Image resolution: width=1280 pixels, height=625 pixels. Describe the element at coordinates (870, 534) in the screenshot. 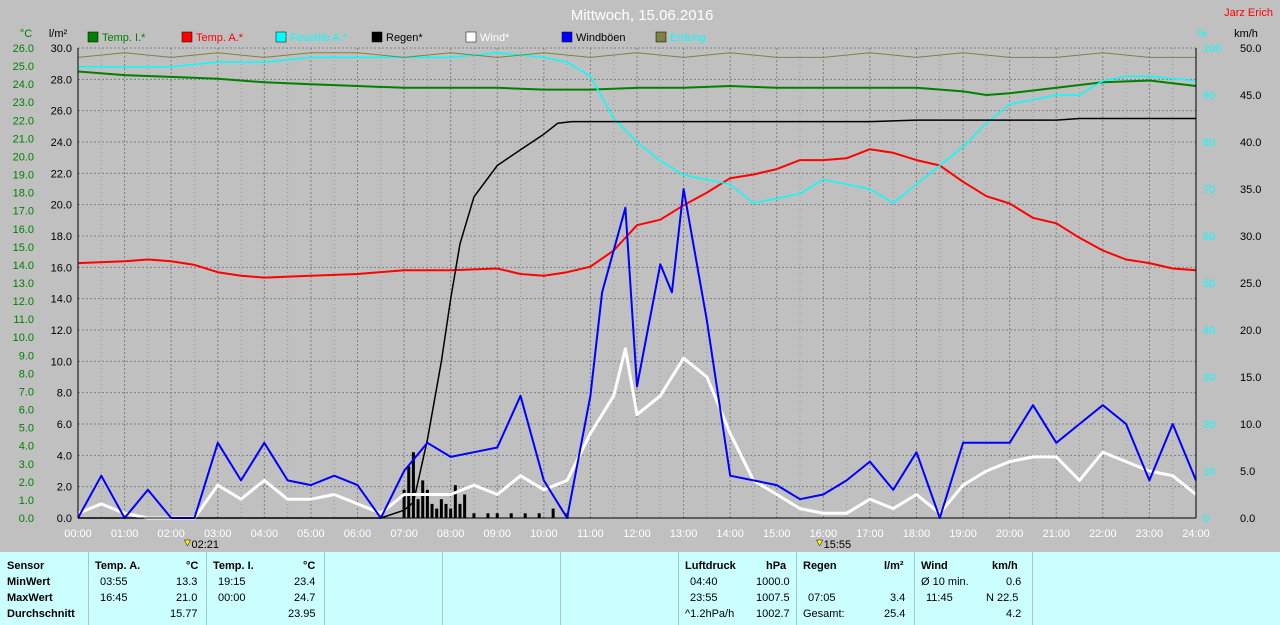

I see `x-tick-label: 17:00` at that location.